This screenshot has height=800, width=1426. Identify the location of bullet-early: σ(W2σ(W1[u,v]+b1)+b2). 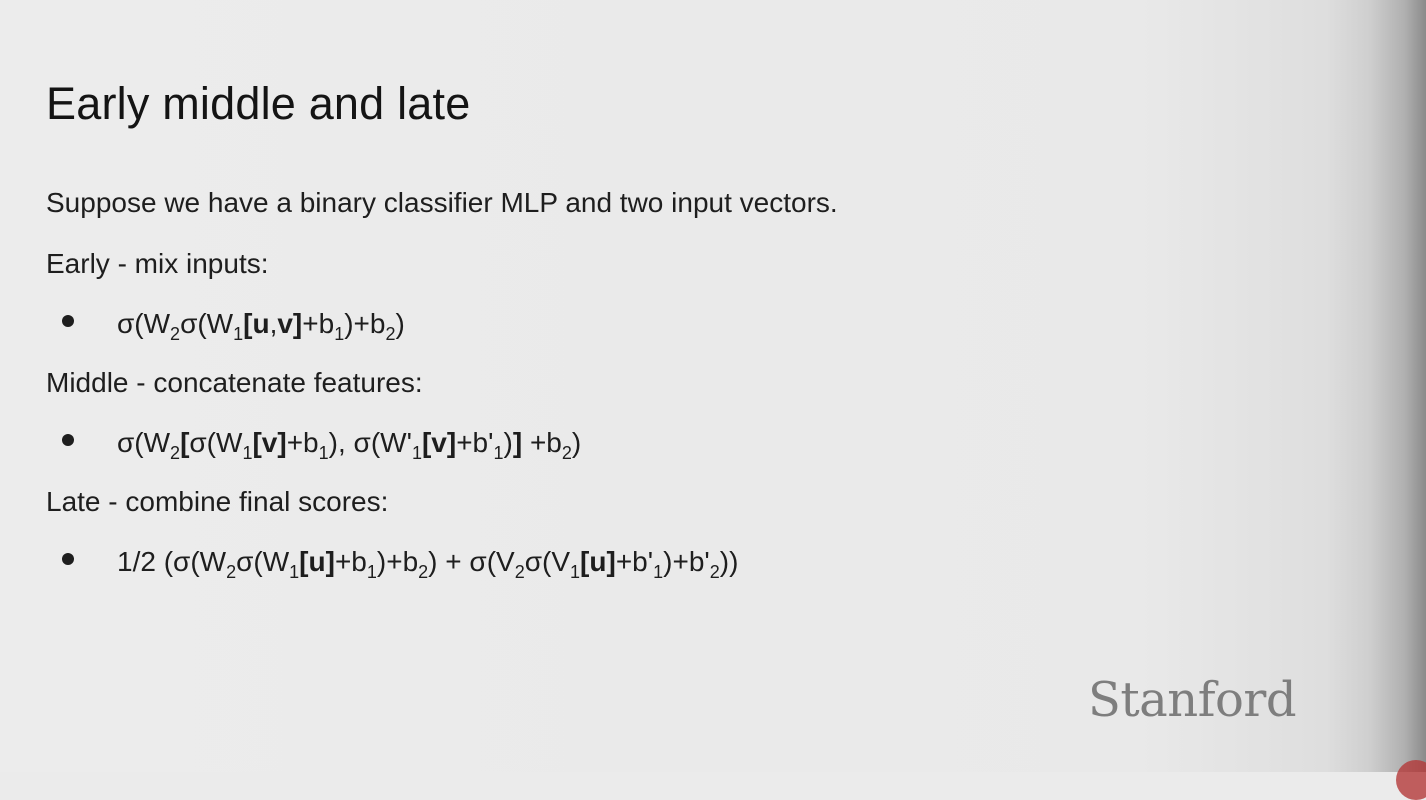
(233, 326).